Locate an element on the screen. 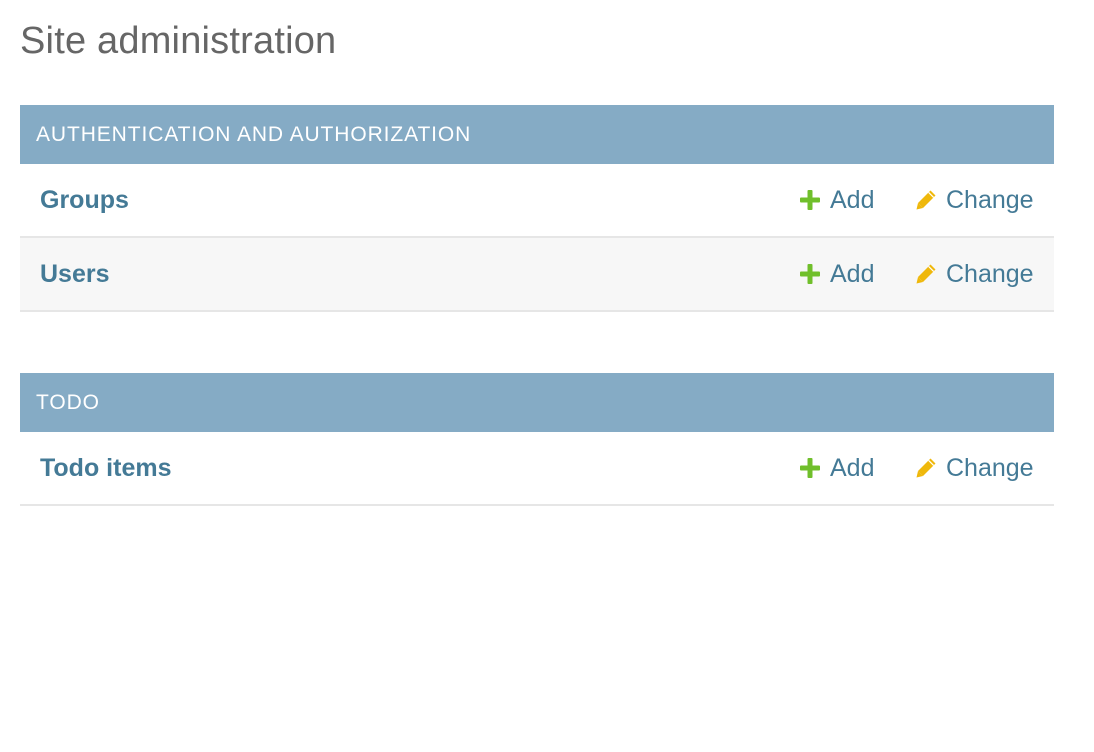 This screenshot has height=752, width=1094. module-caption: AUTHENTICATION AND AUTHORIZATION is located at coordinates (537, 134).